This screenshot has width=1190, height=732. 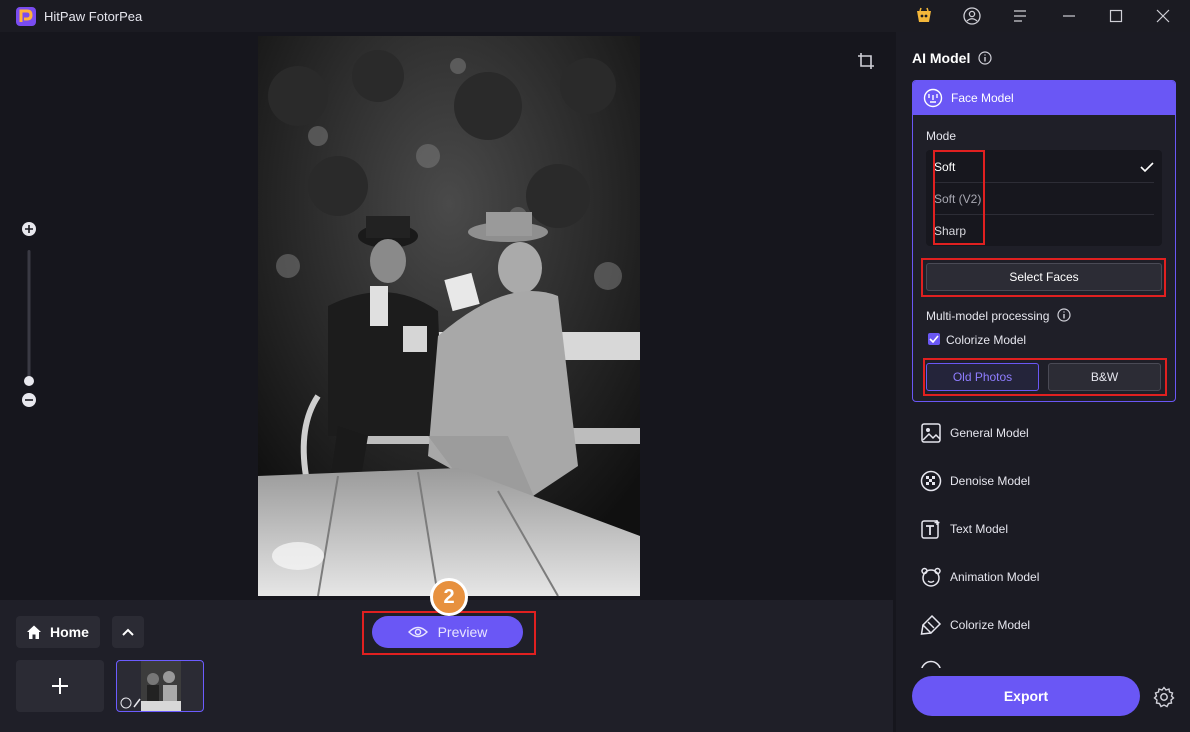 I want to click on colorize-checkbox, so click(x=934, y=339).